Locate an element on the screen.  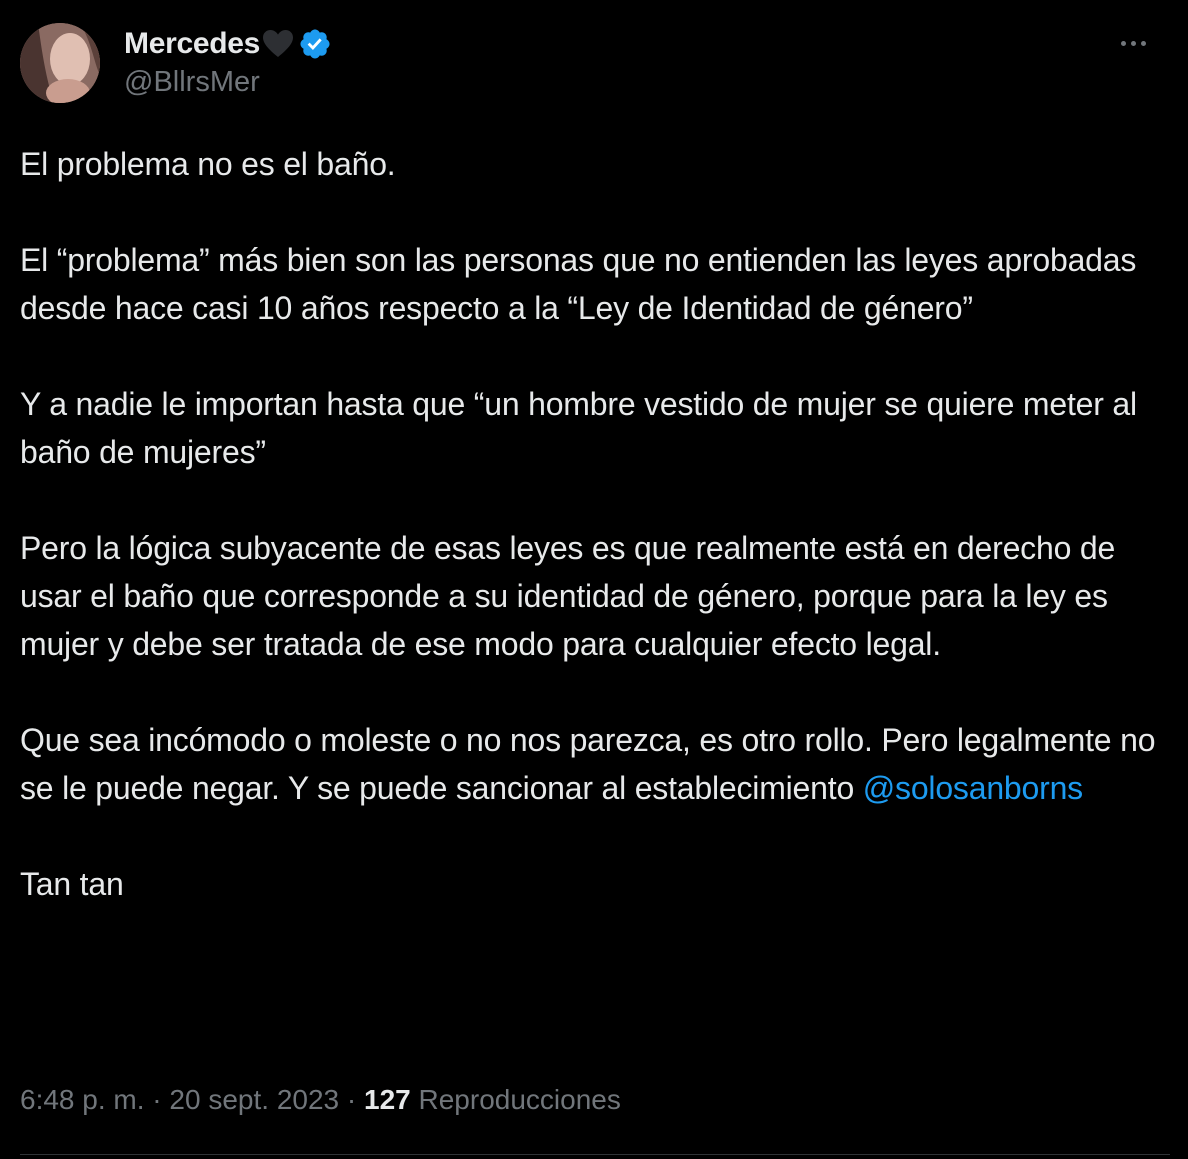
more-options-button is located at coordinates (1133, 43).